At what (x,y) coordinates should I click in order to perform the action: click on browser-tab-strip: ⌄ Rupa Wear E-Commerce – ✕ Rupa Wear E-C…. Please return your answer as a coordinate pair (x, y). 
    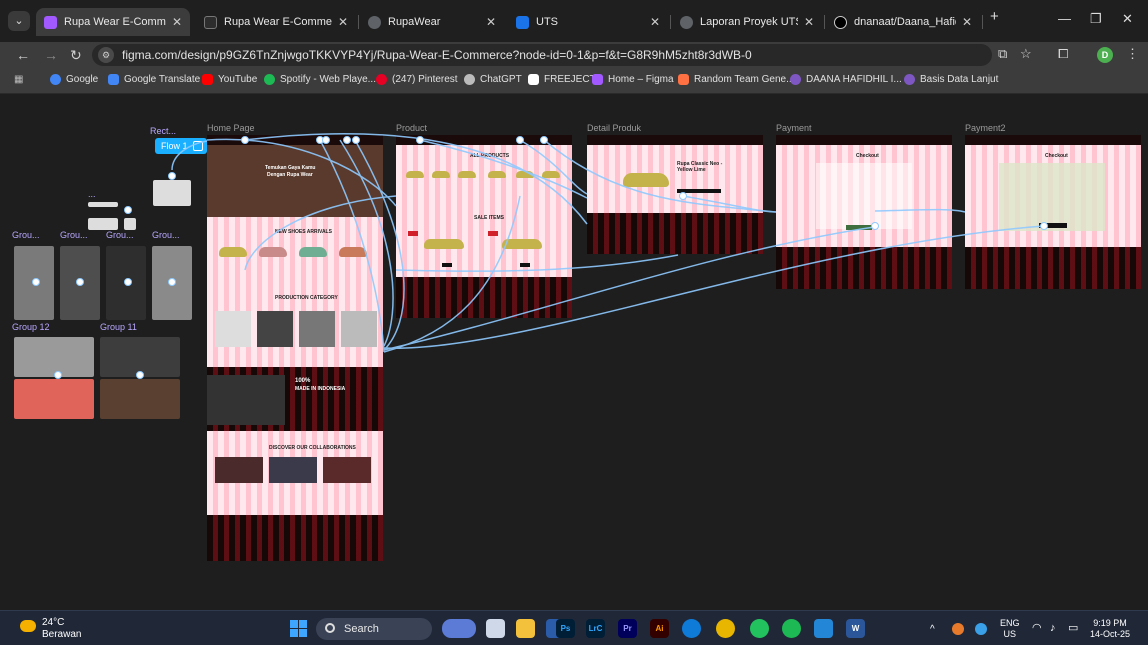
    Looking at the image, I should click on (574, 21).